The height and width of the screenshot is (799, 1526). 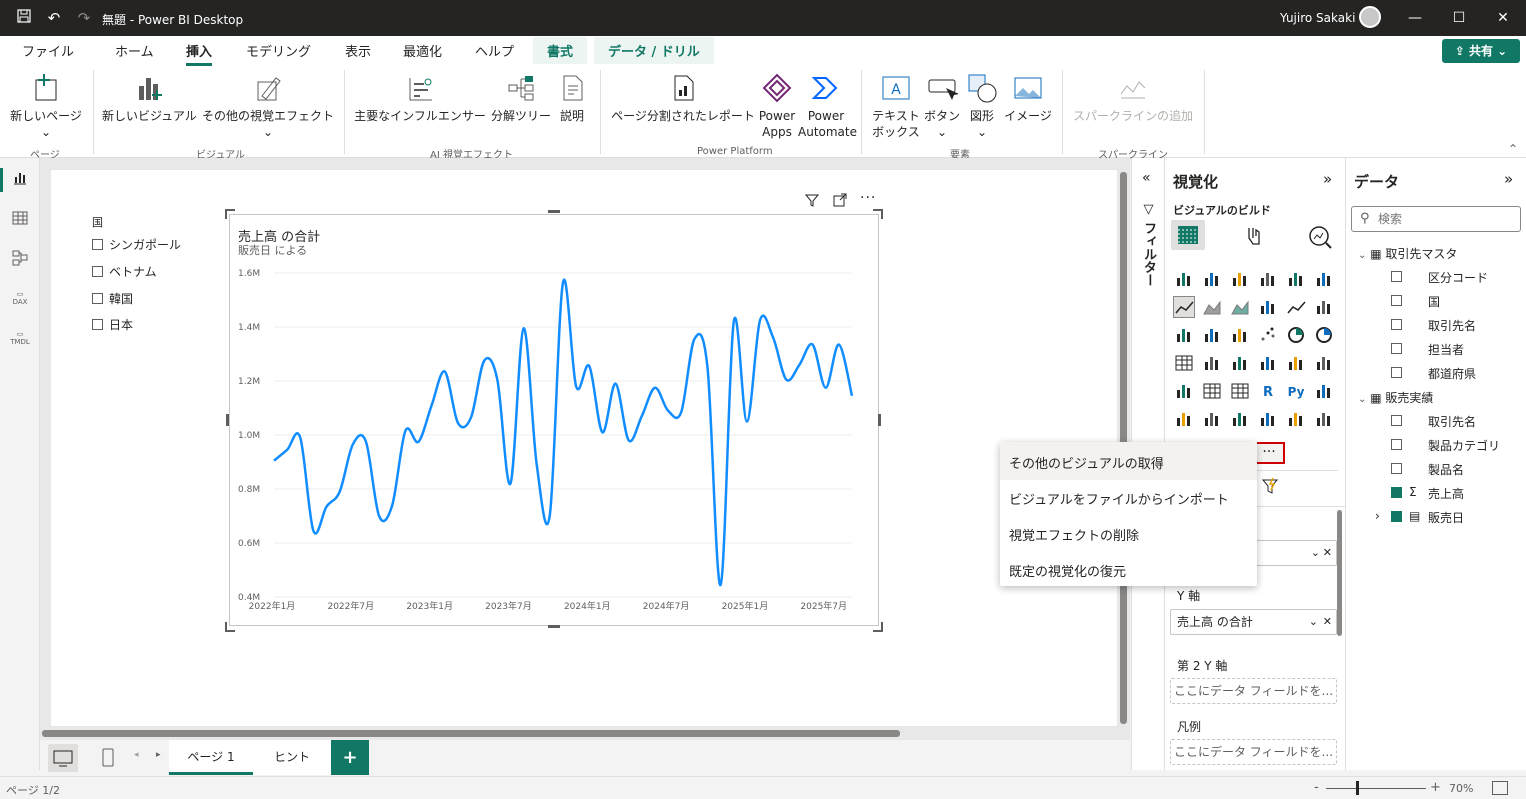 What do you see at coordinates (20, 180) in the screenshot?
I see `report-view-icon` at bounding box center [20, 180].